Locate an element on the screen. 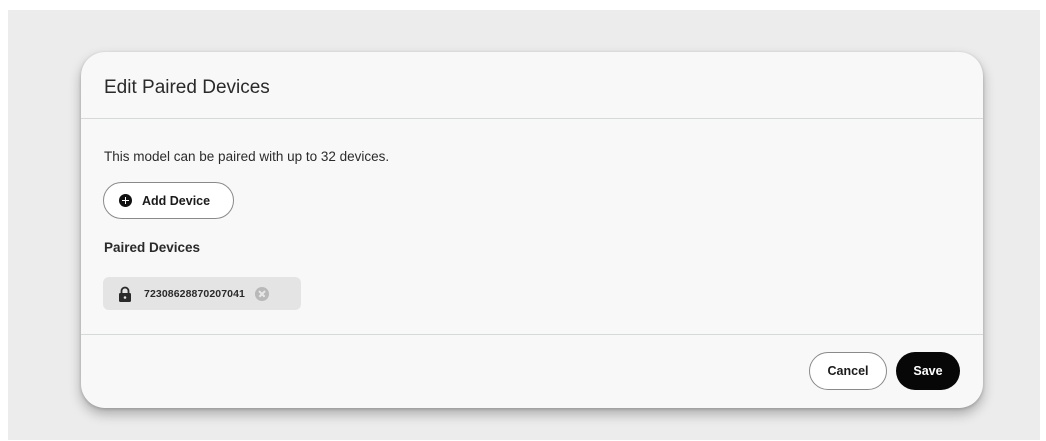  add-device-button: Add Device is located at coordinates (168, 200).